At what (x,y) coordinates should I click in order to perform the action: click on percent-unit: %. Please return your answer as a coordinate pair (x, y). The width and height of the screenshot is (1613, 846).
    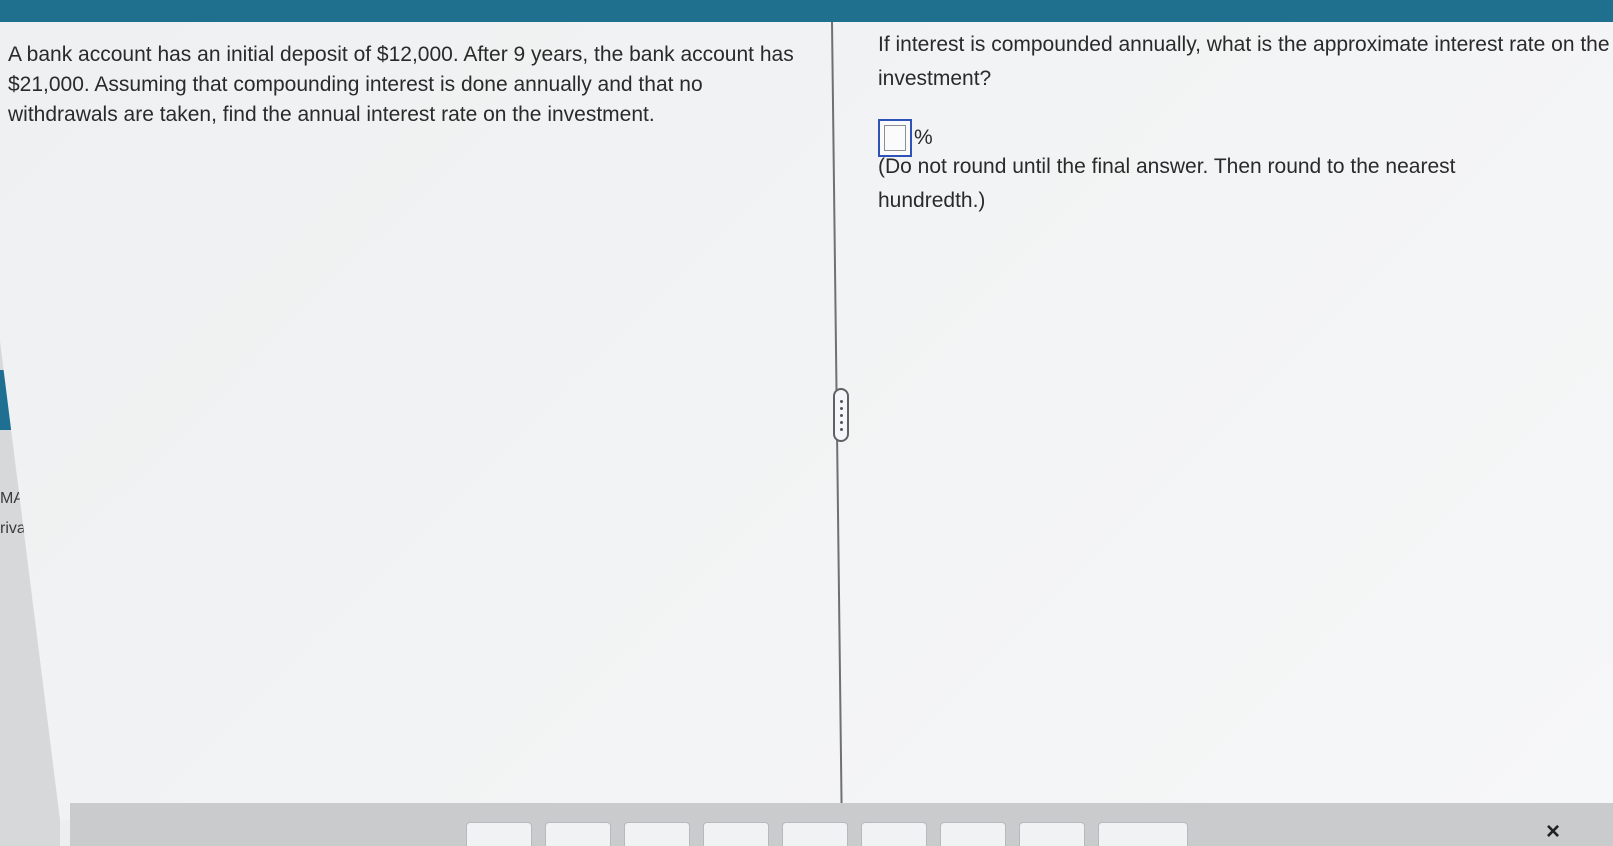
    Looking at the image, I should click on (923, 137).